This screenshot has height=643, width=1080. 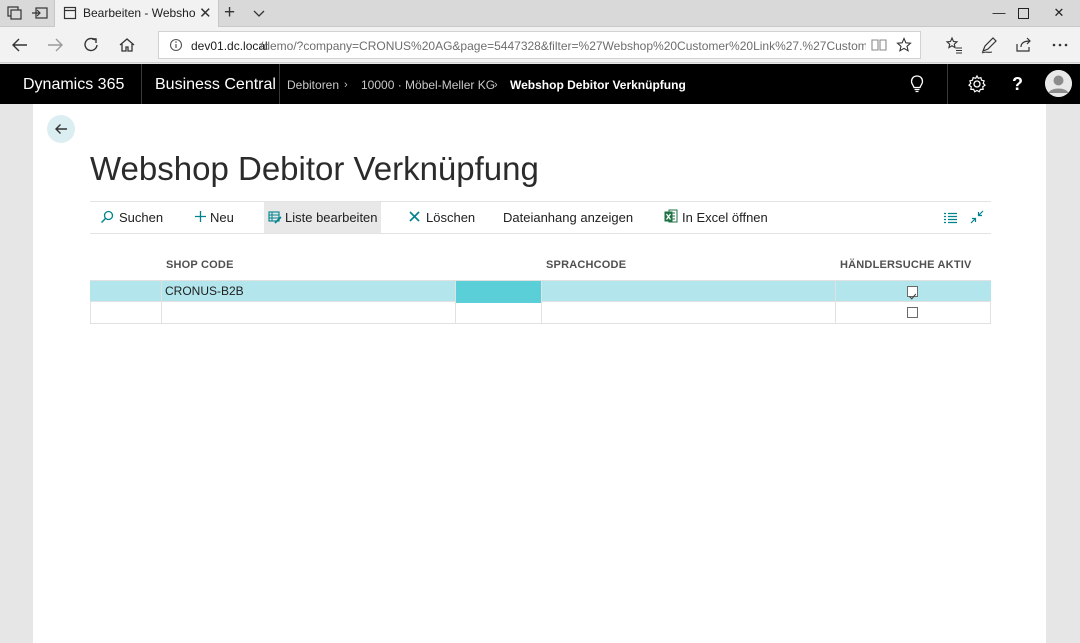 I want to click on new-tab-icon: +, so click(x=229, y=13).